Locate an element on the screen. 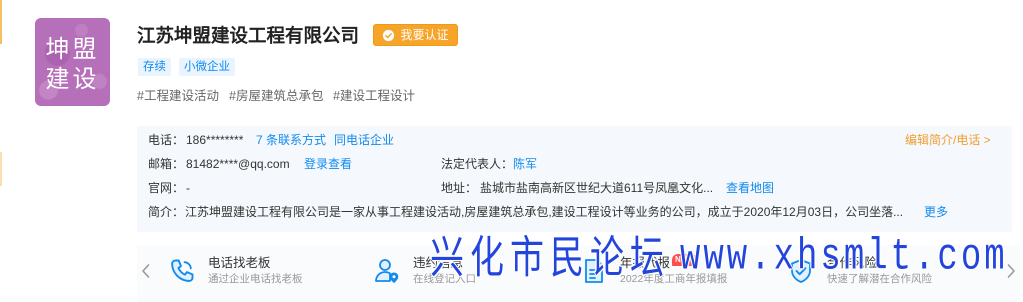 The height and width of the screenshot is (302, 1023). hashtag-item: #工程建设活动 is located at coordinates (178, 96).